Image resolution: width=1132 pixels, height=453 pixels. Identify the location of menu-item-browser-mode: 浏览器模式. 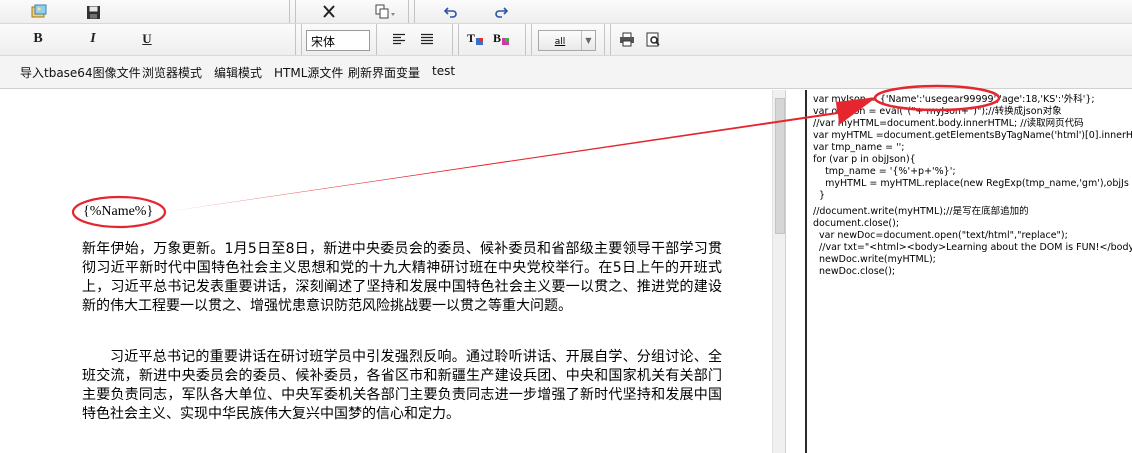
(172, 72).